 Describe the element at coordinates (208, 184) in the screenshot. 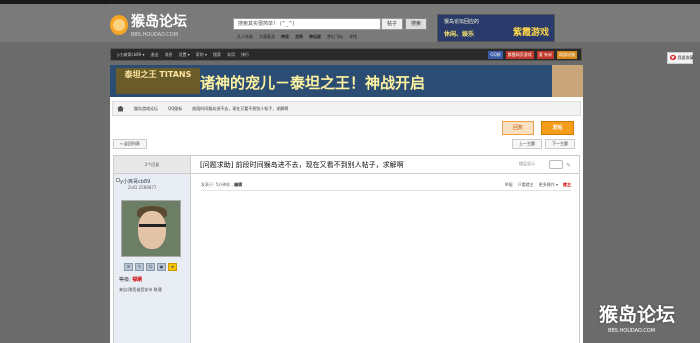

I see `post-time-label: 发表于:` at that location.